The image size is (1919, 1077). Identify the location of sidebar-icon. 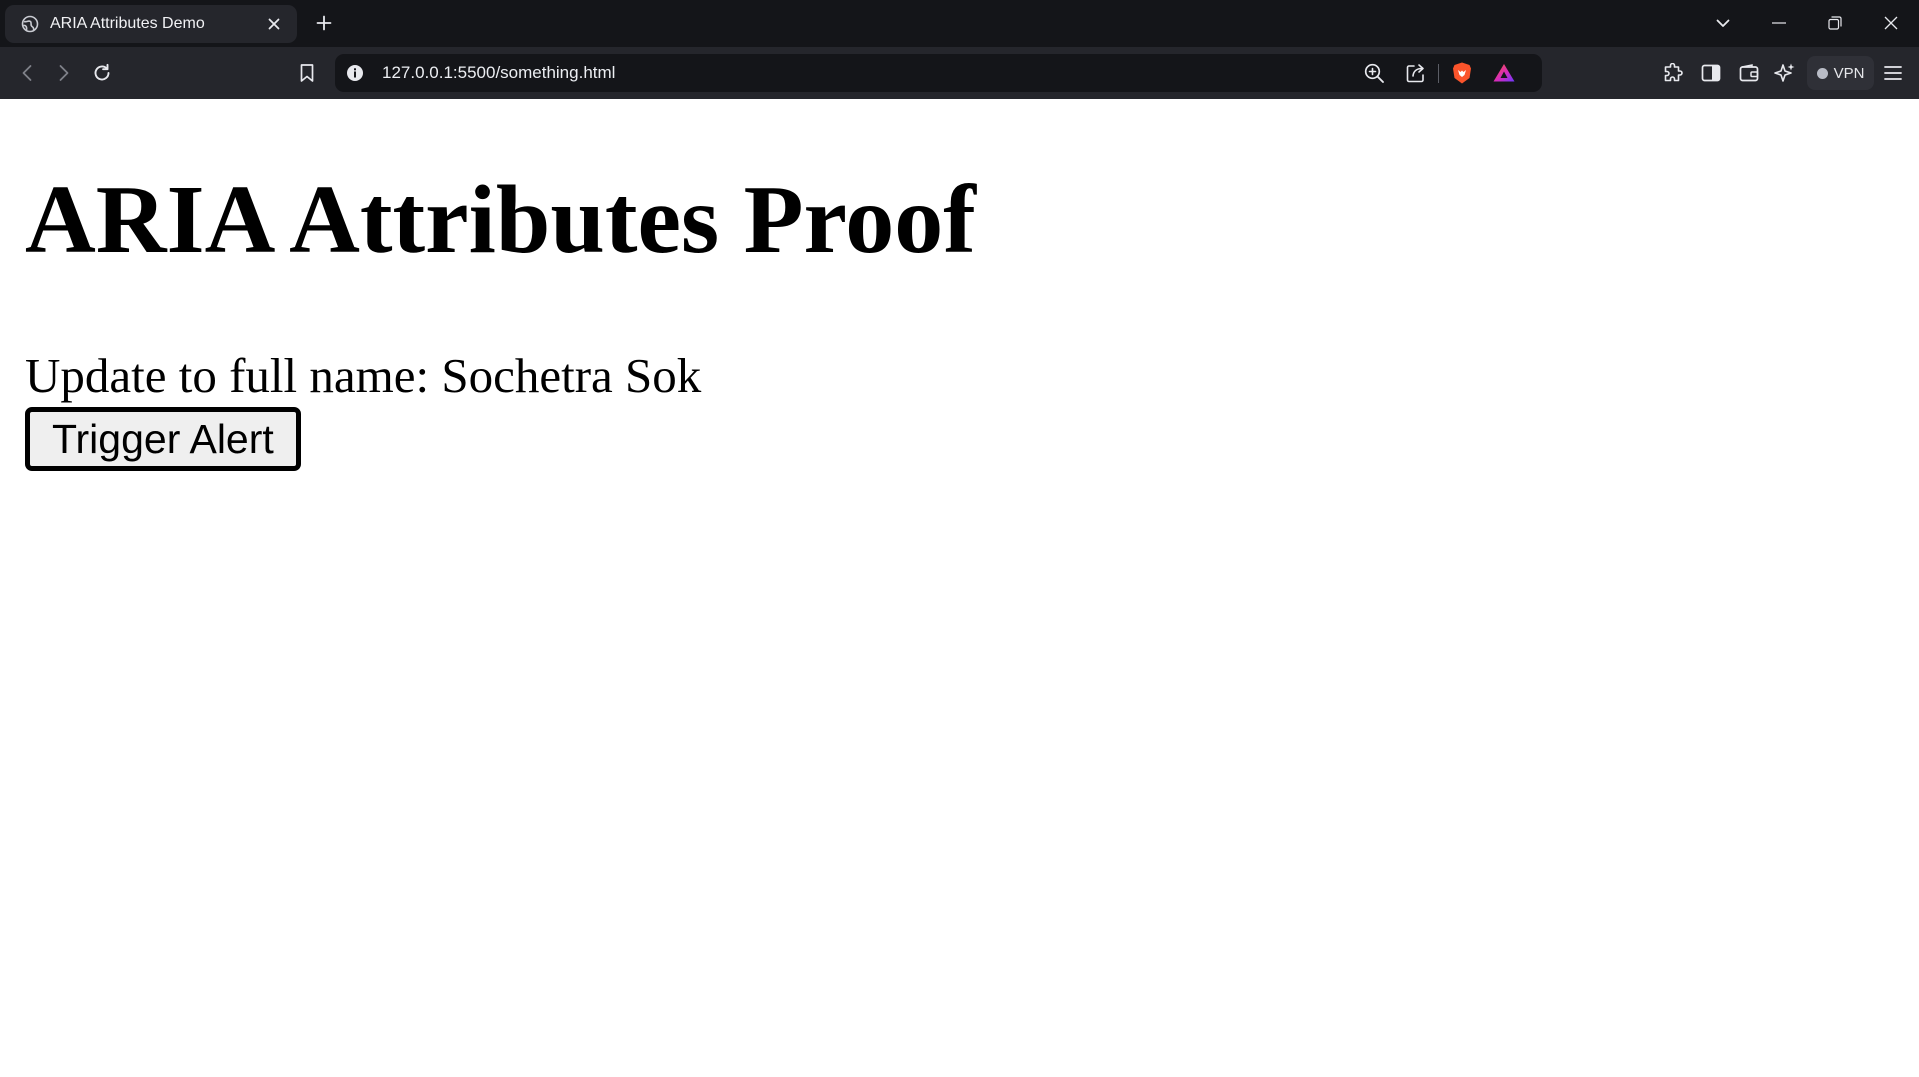
(1711, 73).